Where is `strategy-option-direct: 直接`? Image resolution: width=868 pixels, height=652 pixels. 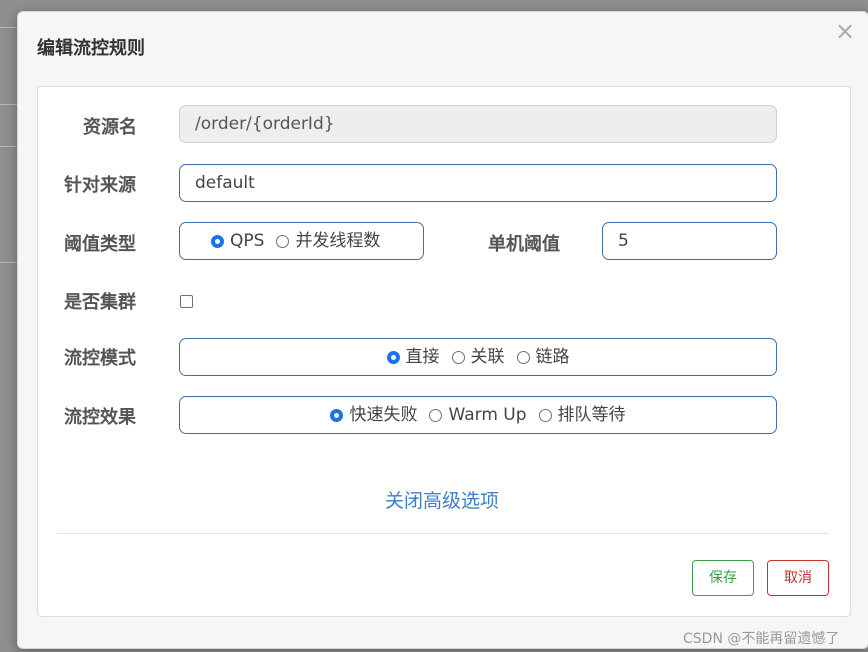
strategy-option-direct: 直接 is located at coordinates (413, 357).